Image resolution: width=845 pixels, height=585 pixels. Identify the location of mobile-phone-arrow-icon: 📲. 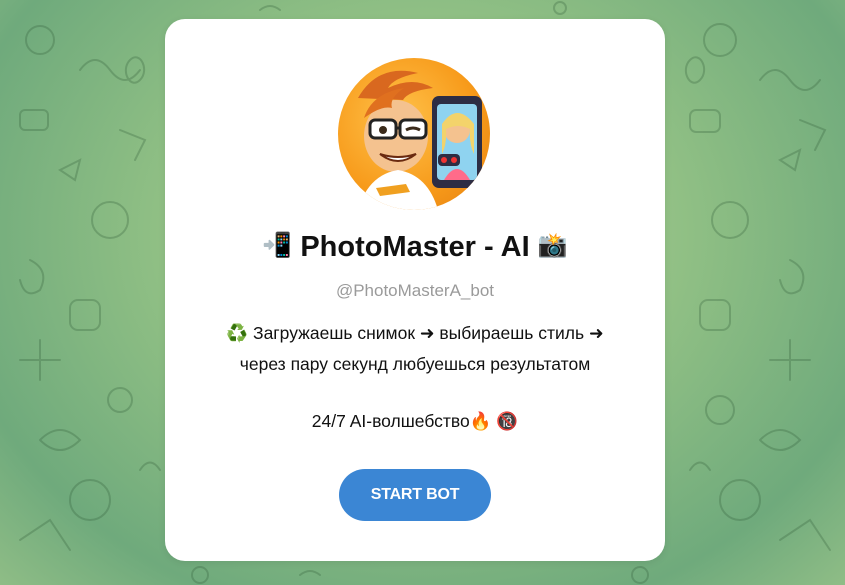
(277, 245).